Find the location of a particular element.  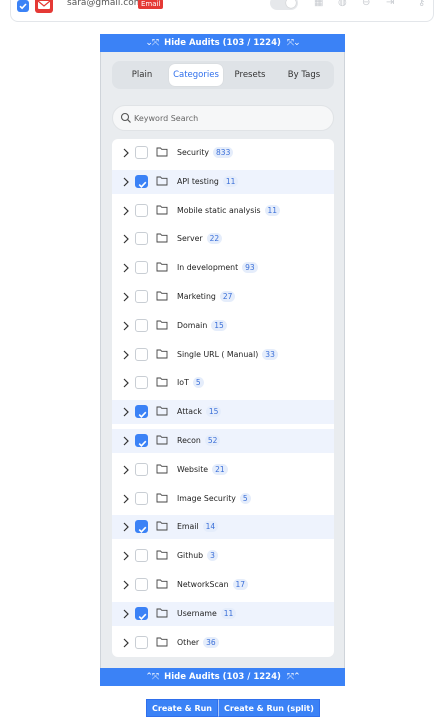

category-name: Single URL ( Manual) is located at coordinates (218, 354).